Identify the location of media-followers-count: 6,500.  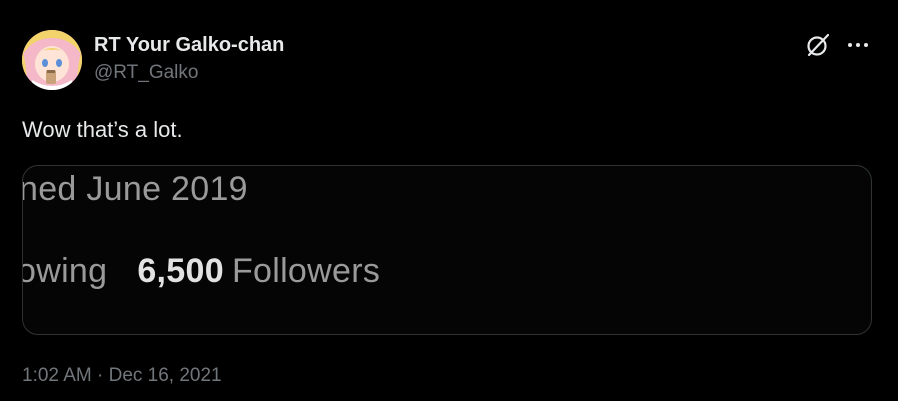
(180, 271).